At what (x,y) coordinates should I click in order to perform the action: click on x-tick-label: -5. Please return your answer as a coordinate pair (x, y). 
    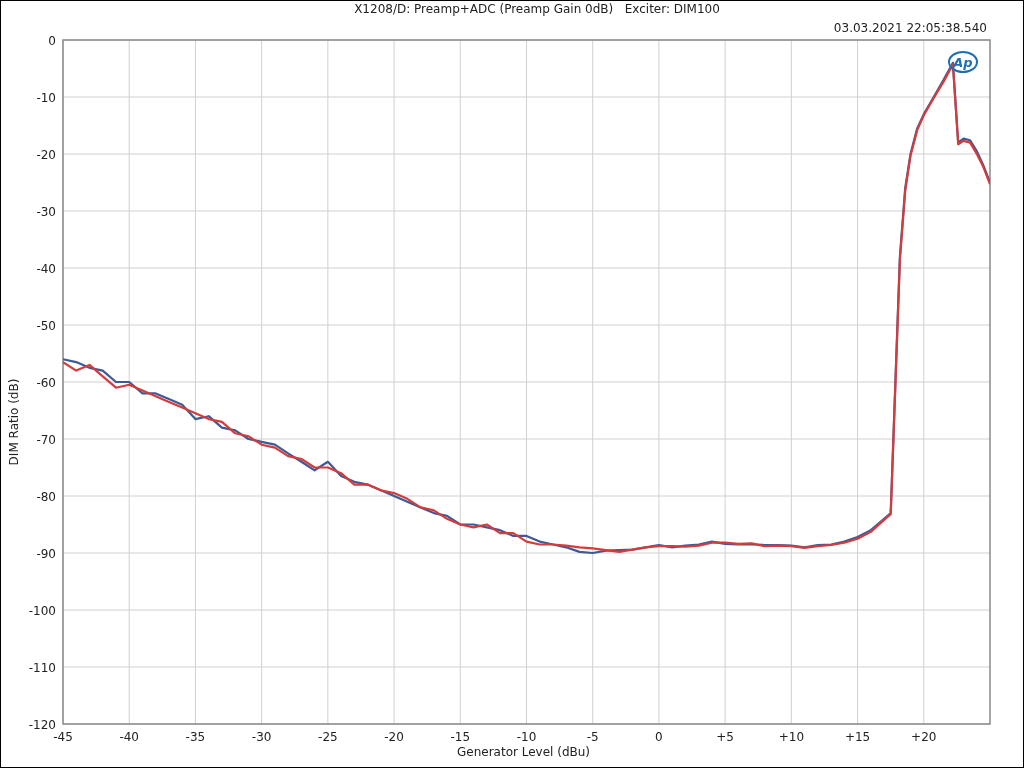
    Looking at the image, I should click on (592, 737).